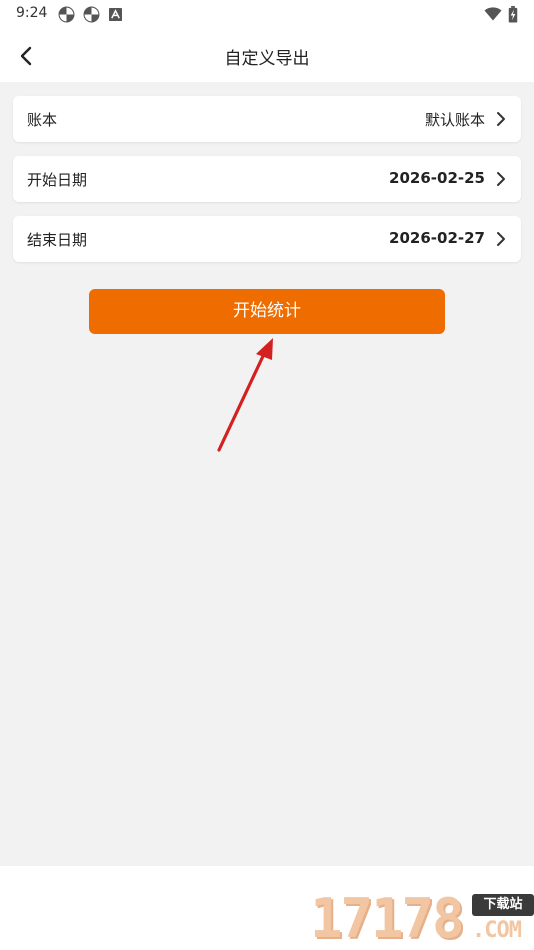 The height and width of the screenshot is (950, 534). I want to click on start-statistics-button: 开始统计, so click(267, 311).